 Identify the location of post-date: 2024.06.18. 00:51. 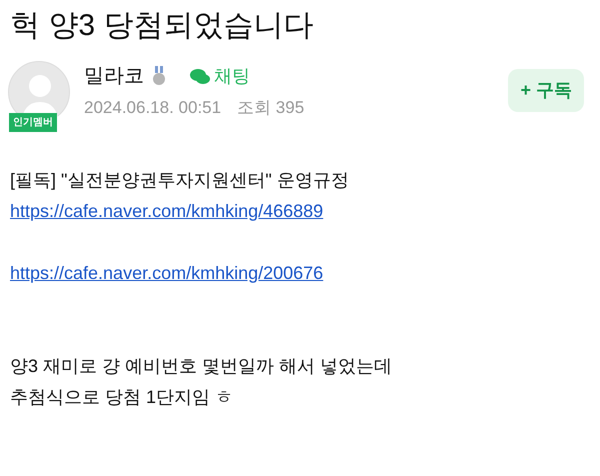
(153, 108).